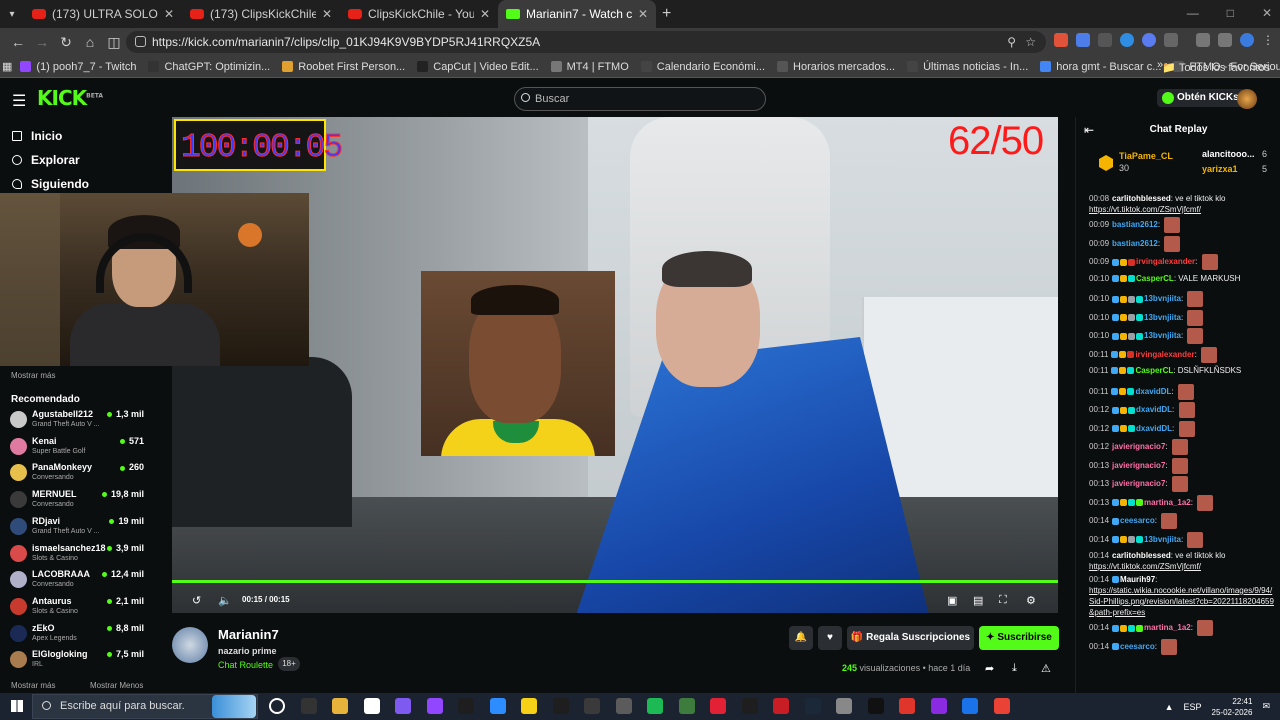 The height and width of the screenshot is (720, 1280). Describe the element at coordinates (1137, 579) in the screenshot. I see `message-username: Maurih97` at that location.